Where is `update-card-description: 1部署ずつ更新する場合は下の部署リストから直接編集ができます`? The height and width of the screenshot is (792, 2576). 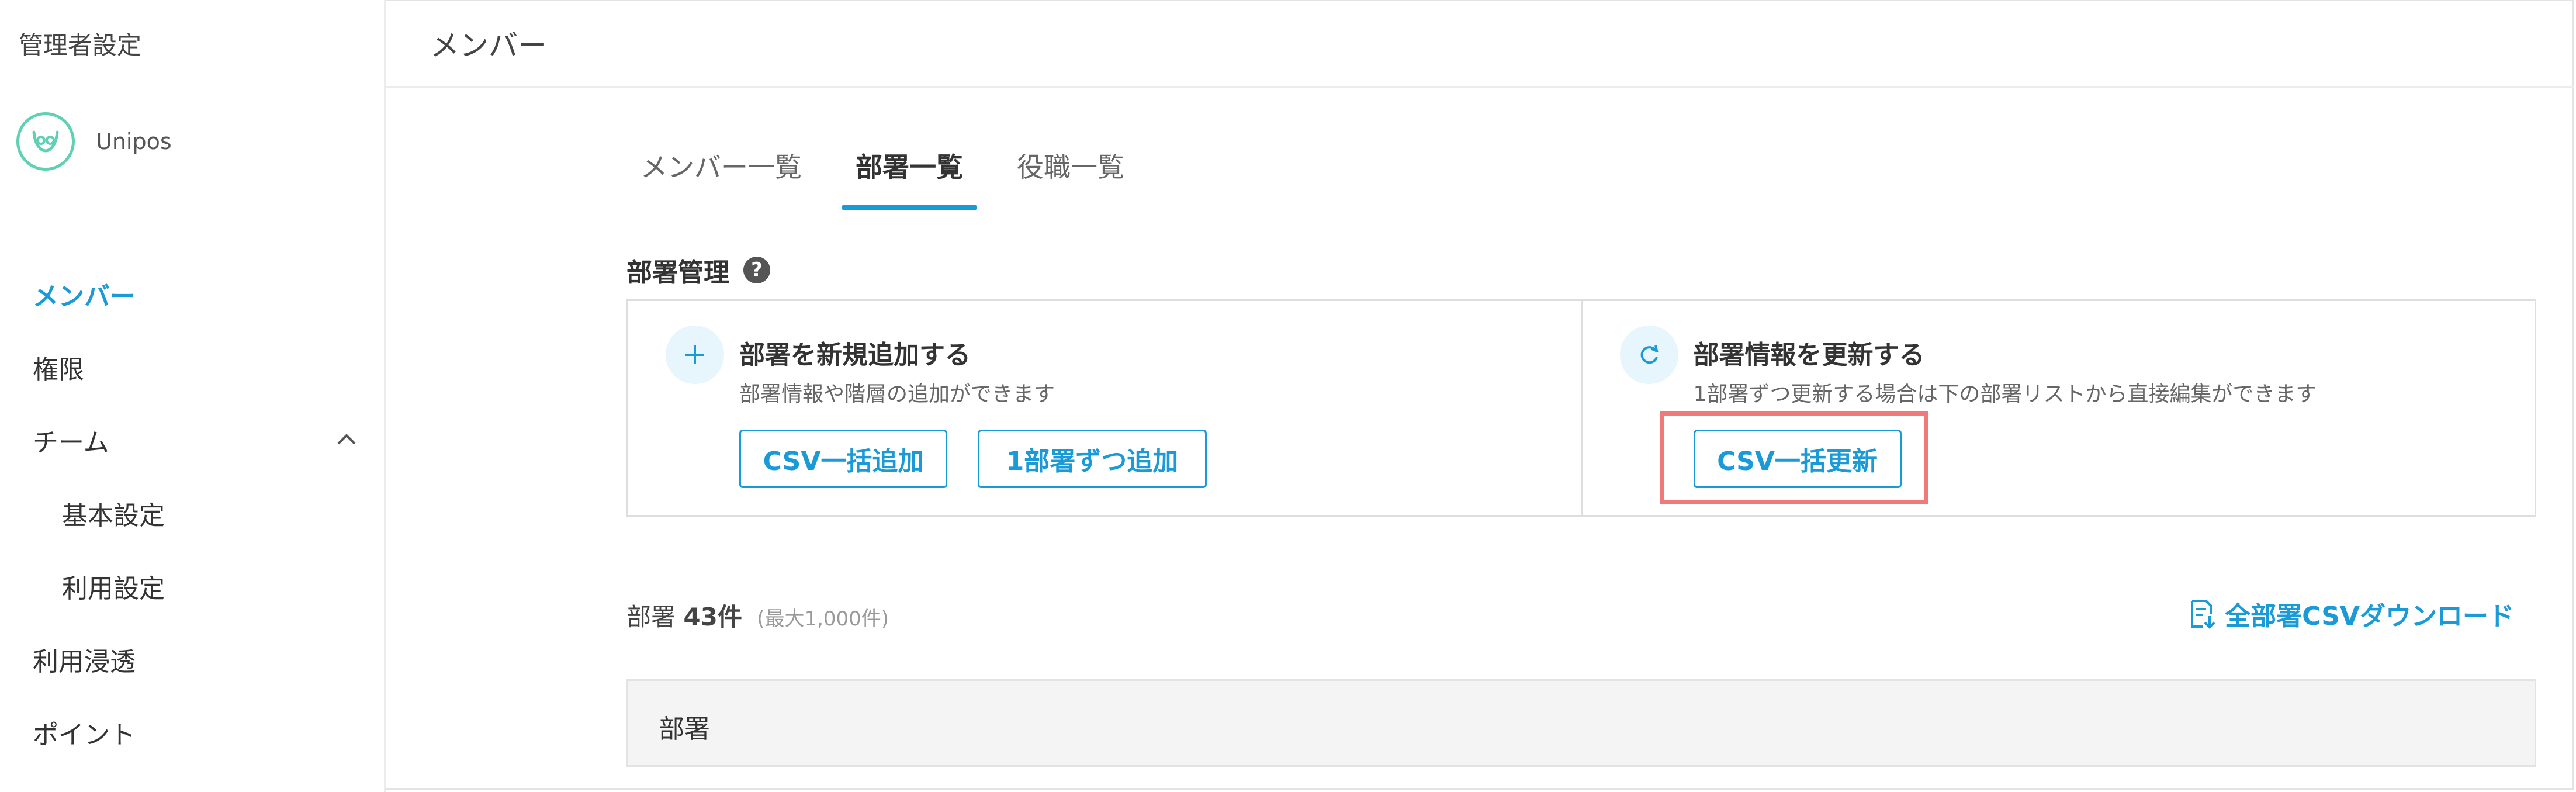
update-card-description: 1部署ずつ更新する場合は下の部署リストから直接編集ができます is located at coordinates (2005, 394).